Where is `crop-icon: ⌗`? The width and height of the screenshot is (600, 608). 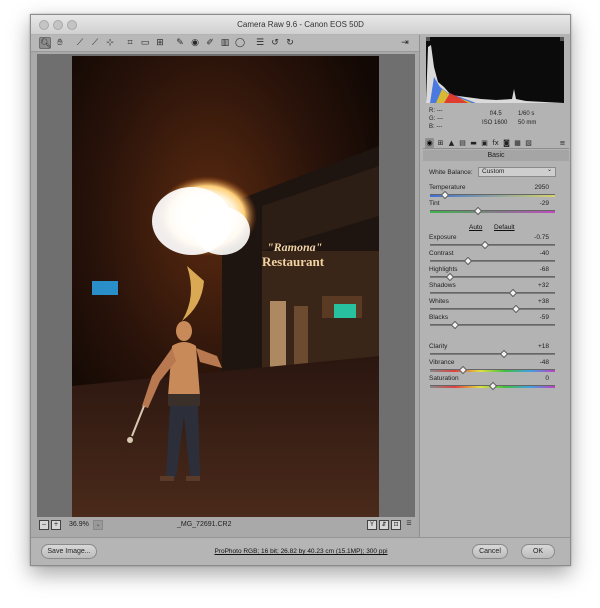 crop-icon: ⌗ is located at coordinates (130, 43).